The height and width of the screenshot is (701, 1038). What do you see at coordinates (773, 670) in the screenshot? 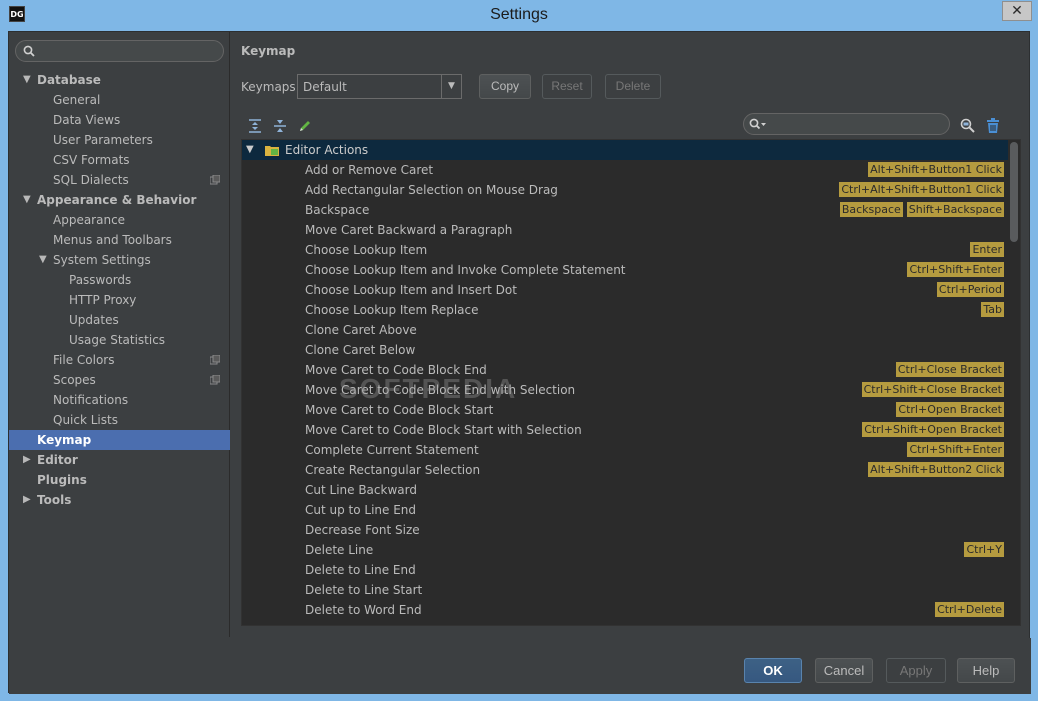
I see `ok-button: OK` at bounding box center [773, 670].